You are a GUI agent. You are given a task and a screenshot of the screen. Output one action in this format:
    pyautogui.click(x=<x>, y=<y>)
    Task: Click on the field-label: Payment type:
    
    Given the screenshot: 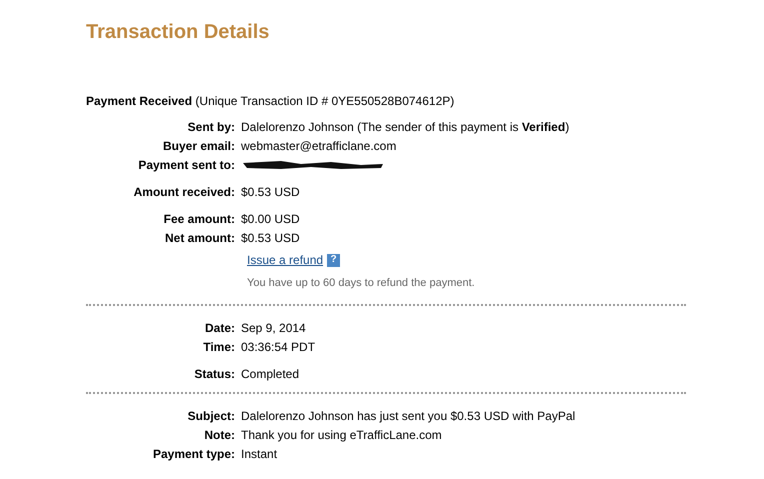 What is the action you would take?
    pyautogui.click(x=194, y=454)
    